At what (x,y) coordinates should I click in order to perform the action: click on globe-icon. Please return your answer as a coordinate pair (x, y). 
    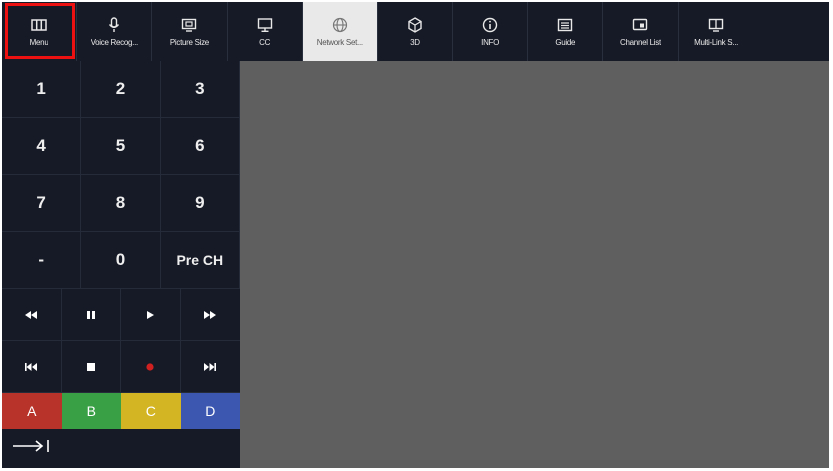
    Looking at the image, I should click on (340, 25).